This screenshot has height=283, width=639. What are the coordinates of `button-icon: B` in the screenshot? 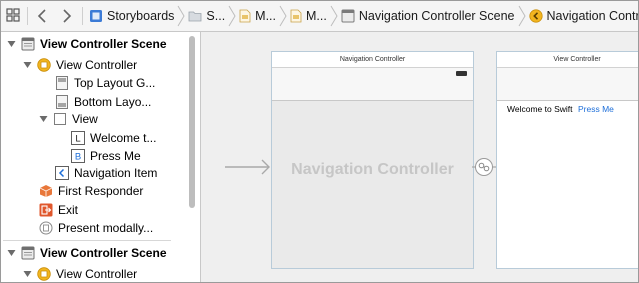 It's located at (78, 155).